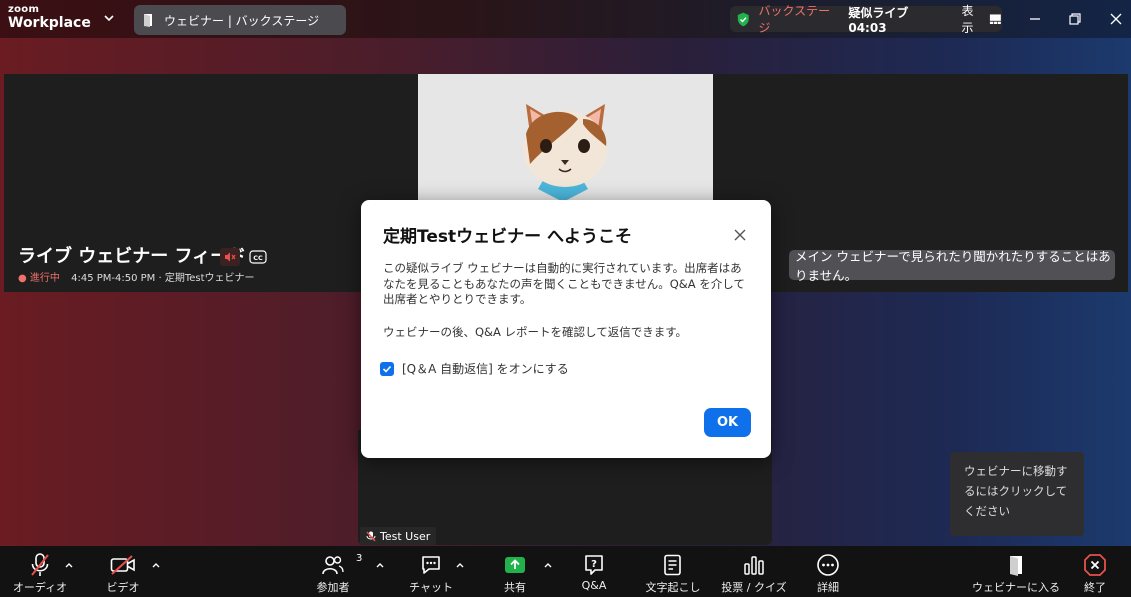  What do you see at coordinates (672, 565) in the screenshot?
I see `transcript-icon` at bounding box center [672, 565].